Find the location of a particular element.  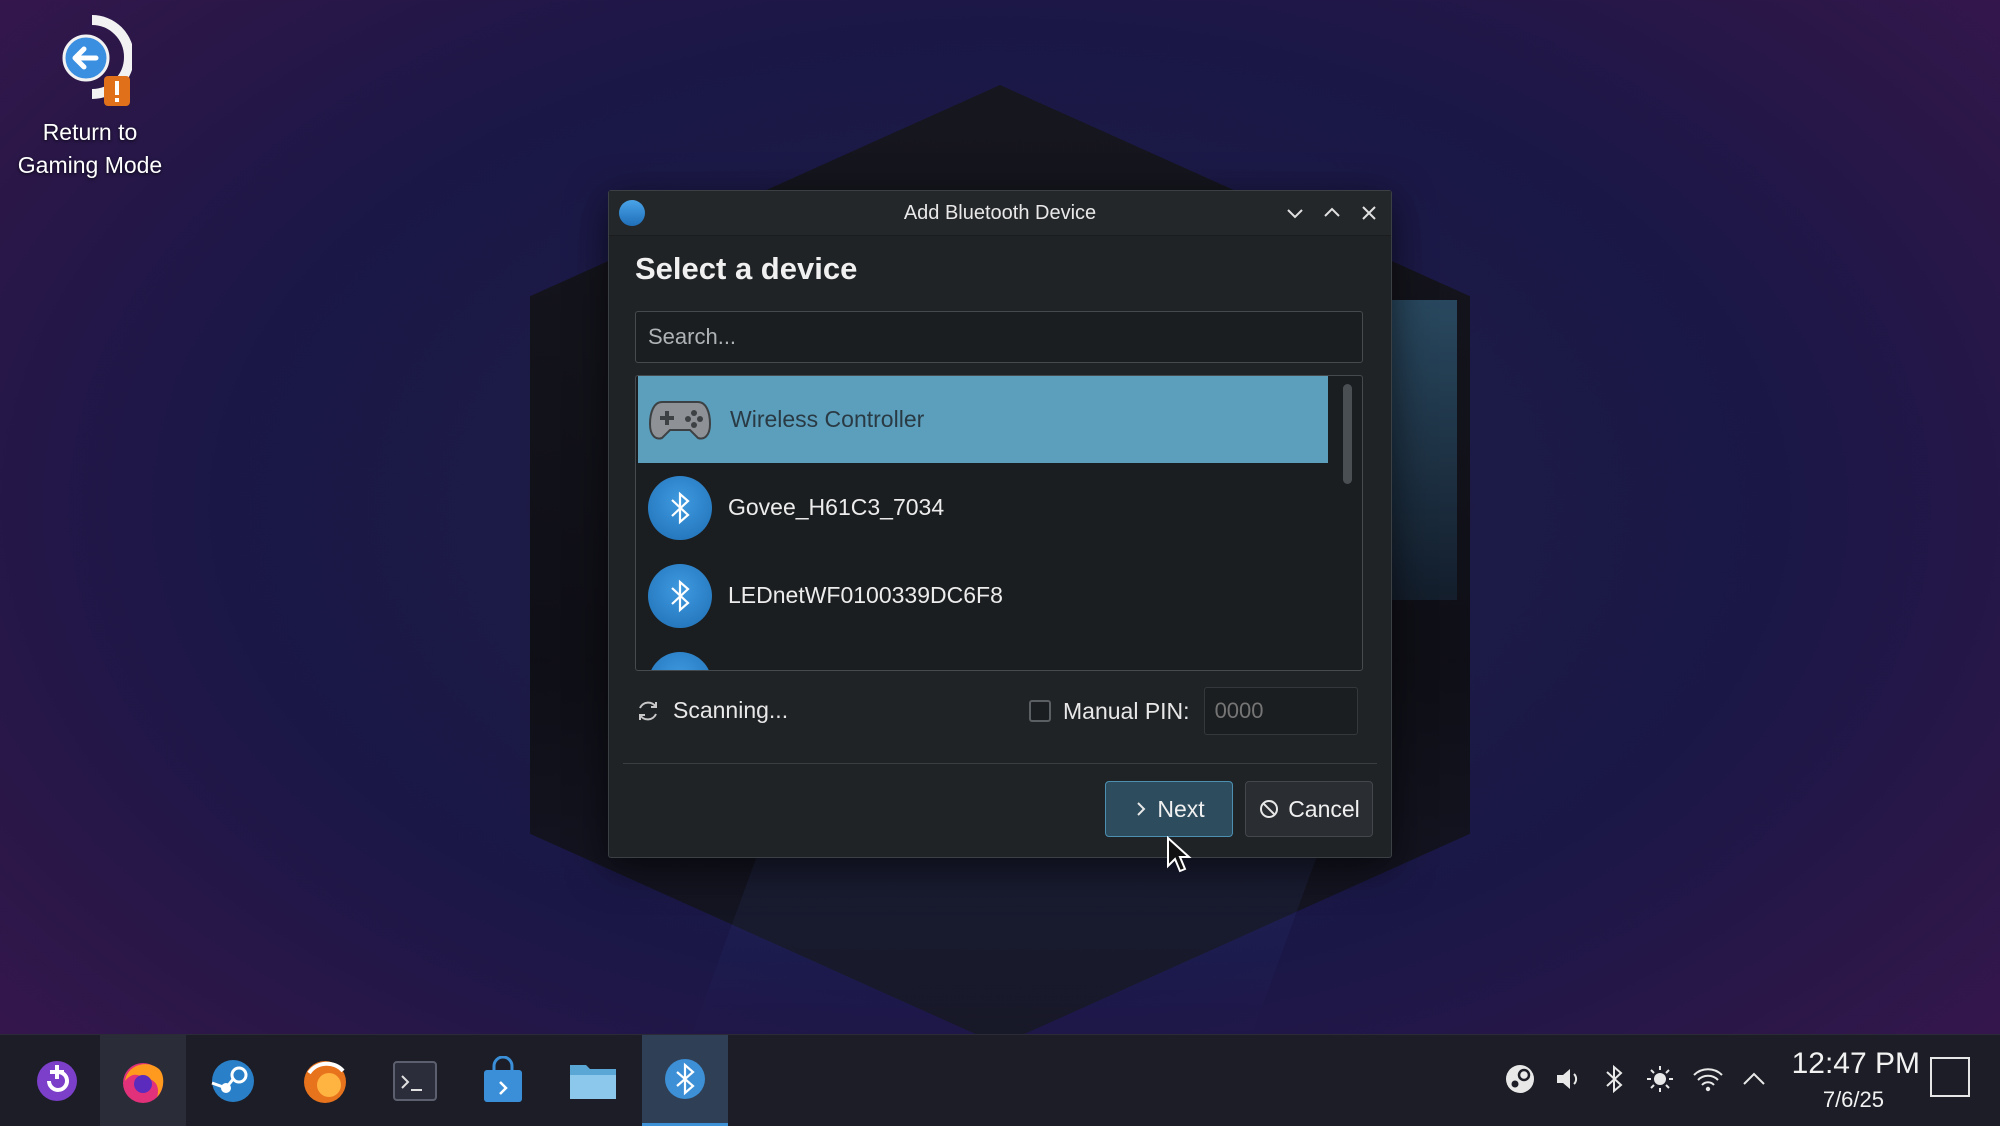

return-arrow-icon is located at coordinates (91, 64).